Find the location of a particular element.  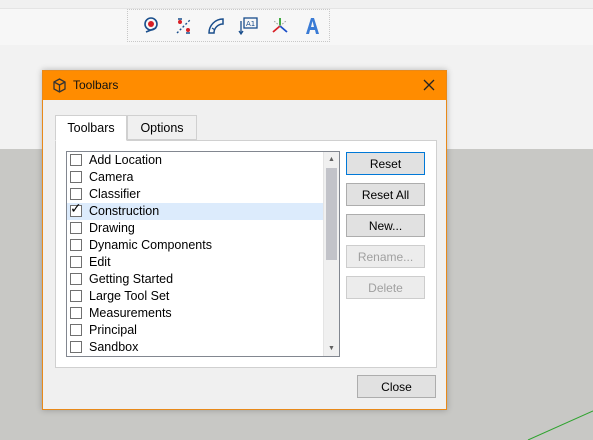

list-item: ✓ Construction is located at coordinates (195, 210).